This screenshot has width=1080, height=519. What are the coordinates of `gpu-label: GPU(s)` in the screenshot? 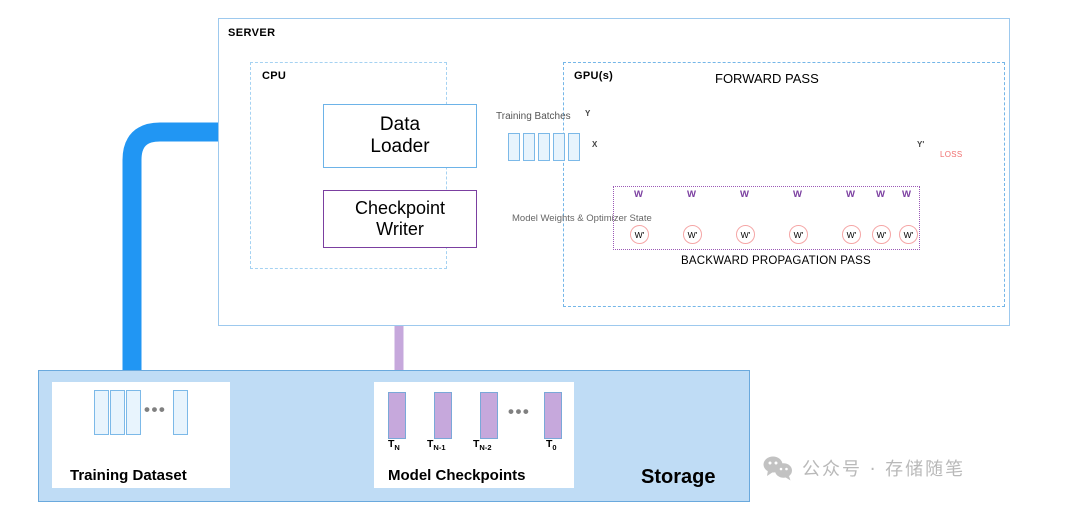 It's located at (594, 76).